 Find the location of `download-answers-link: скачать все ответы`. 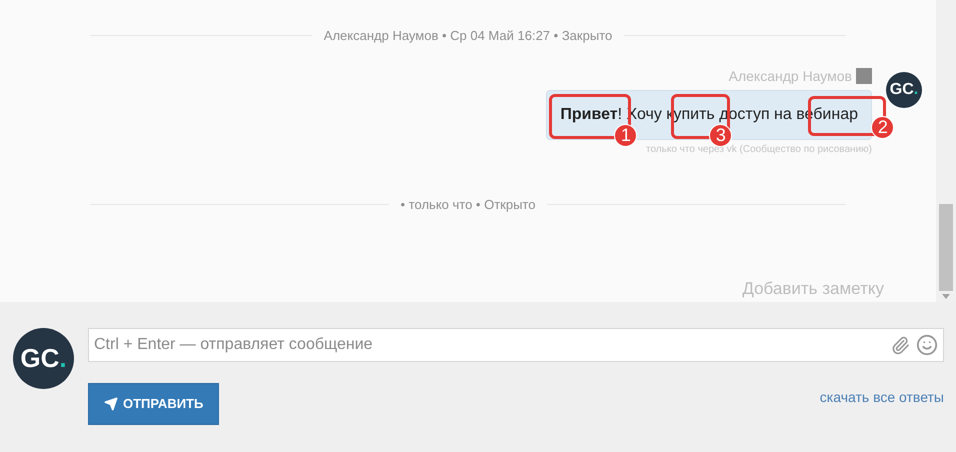

download-answers-link: скачать все ответы is located at coordinates (882, 397).